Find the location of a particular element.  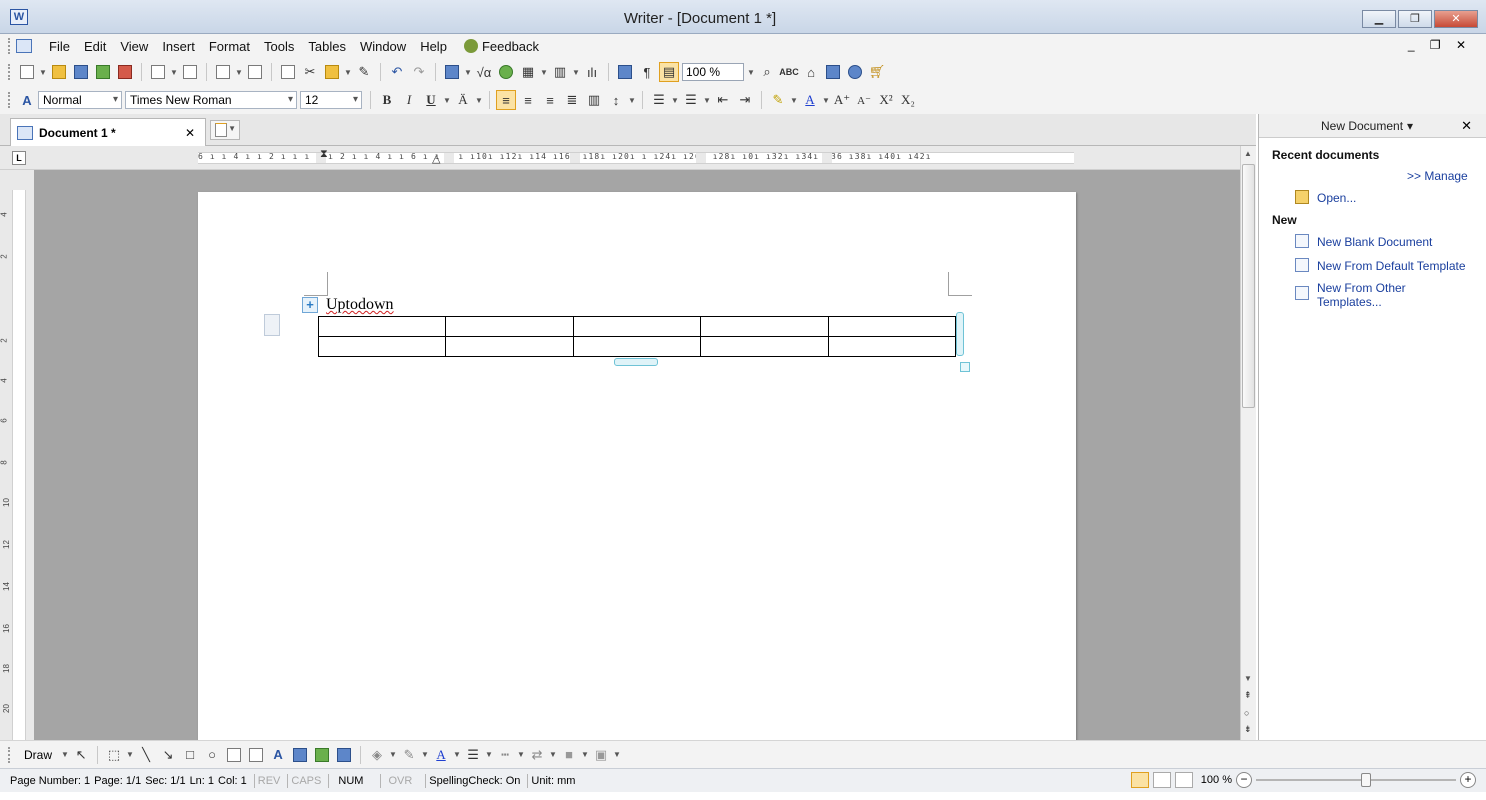

spellcheck-icon: ABC is located at coordinates (789, 72).